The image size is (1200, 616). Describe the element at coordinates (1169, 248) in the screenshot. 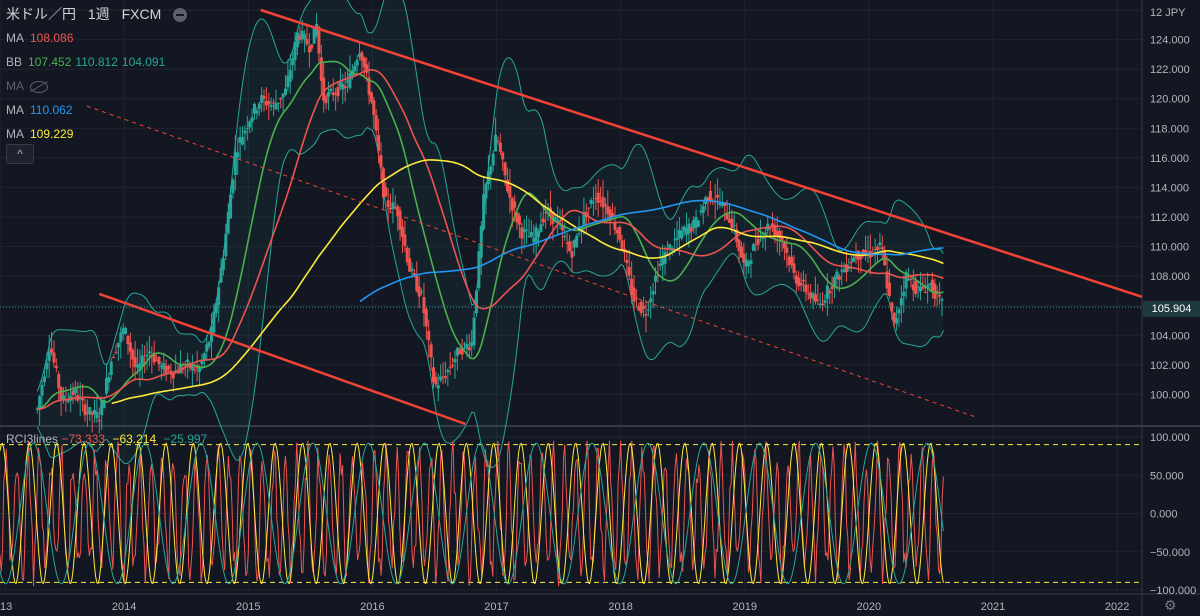

I see `y-tick-label: 110.000` at that location.